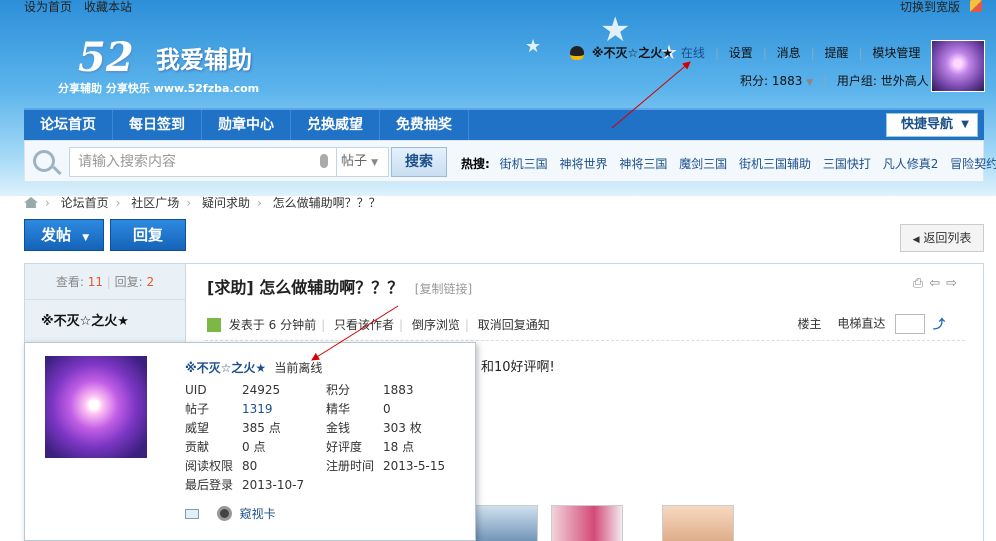 The width and height of the screenshot is (996, 541). I want to click on replies-count: 2, so click(150, 282).